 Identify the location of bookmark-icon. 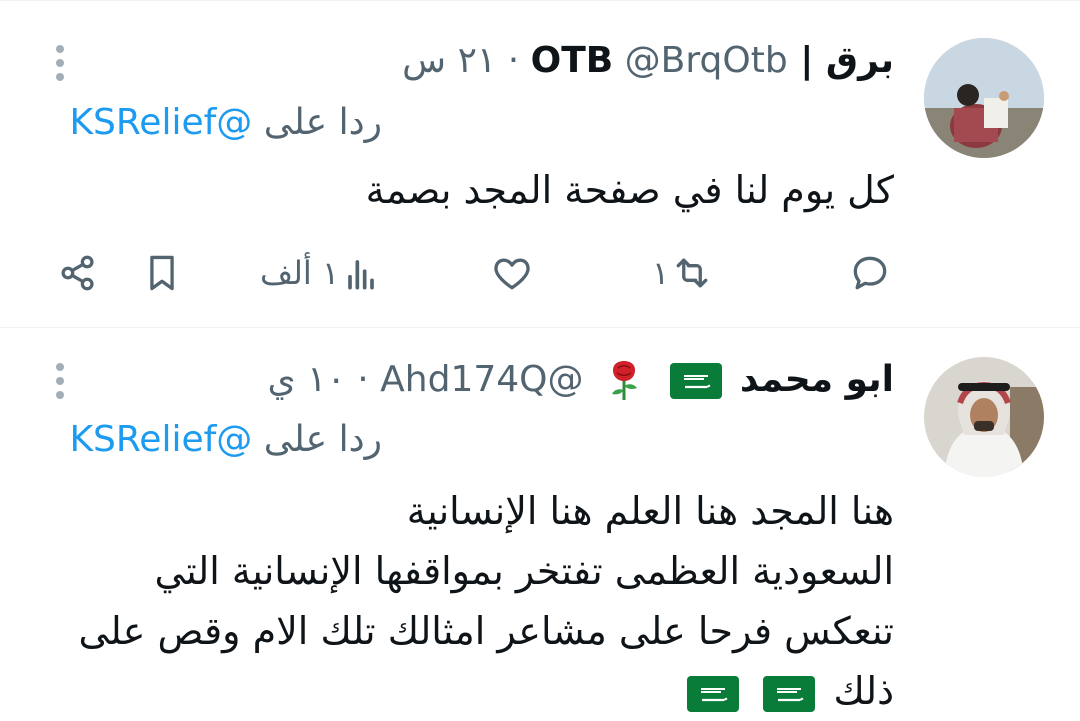
(162, 273).